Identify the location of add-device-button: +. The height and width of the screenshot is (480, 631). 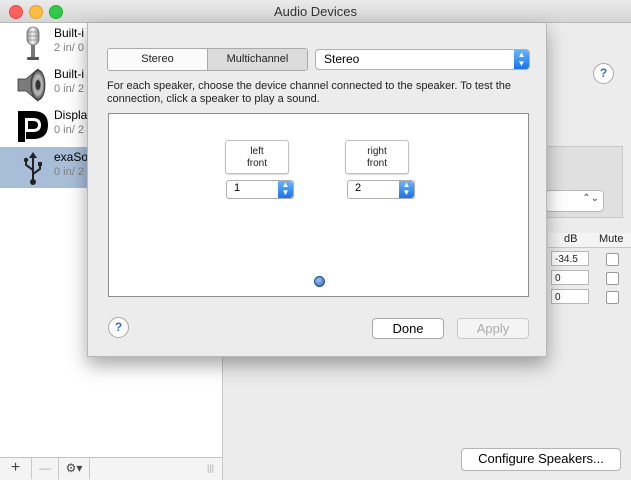
(16, 468).